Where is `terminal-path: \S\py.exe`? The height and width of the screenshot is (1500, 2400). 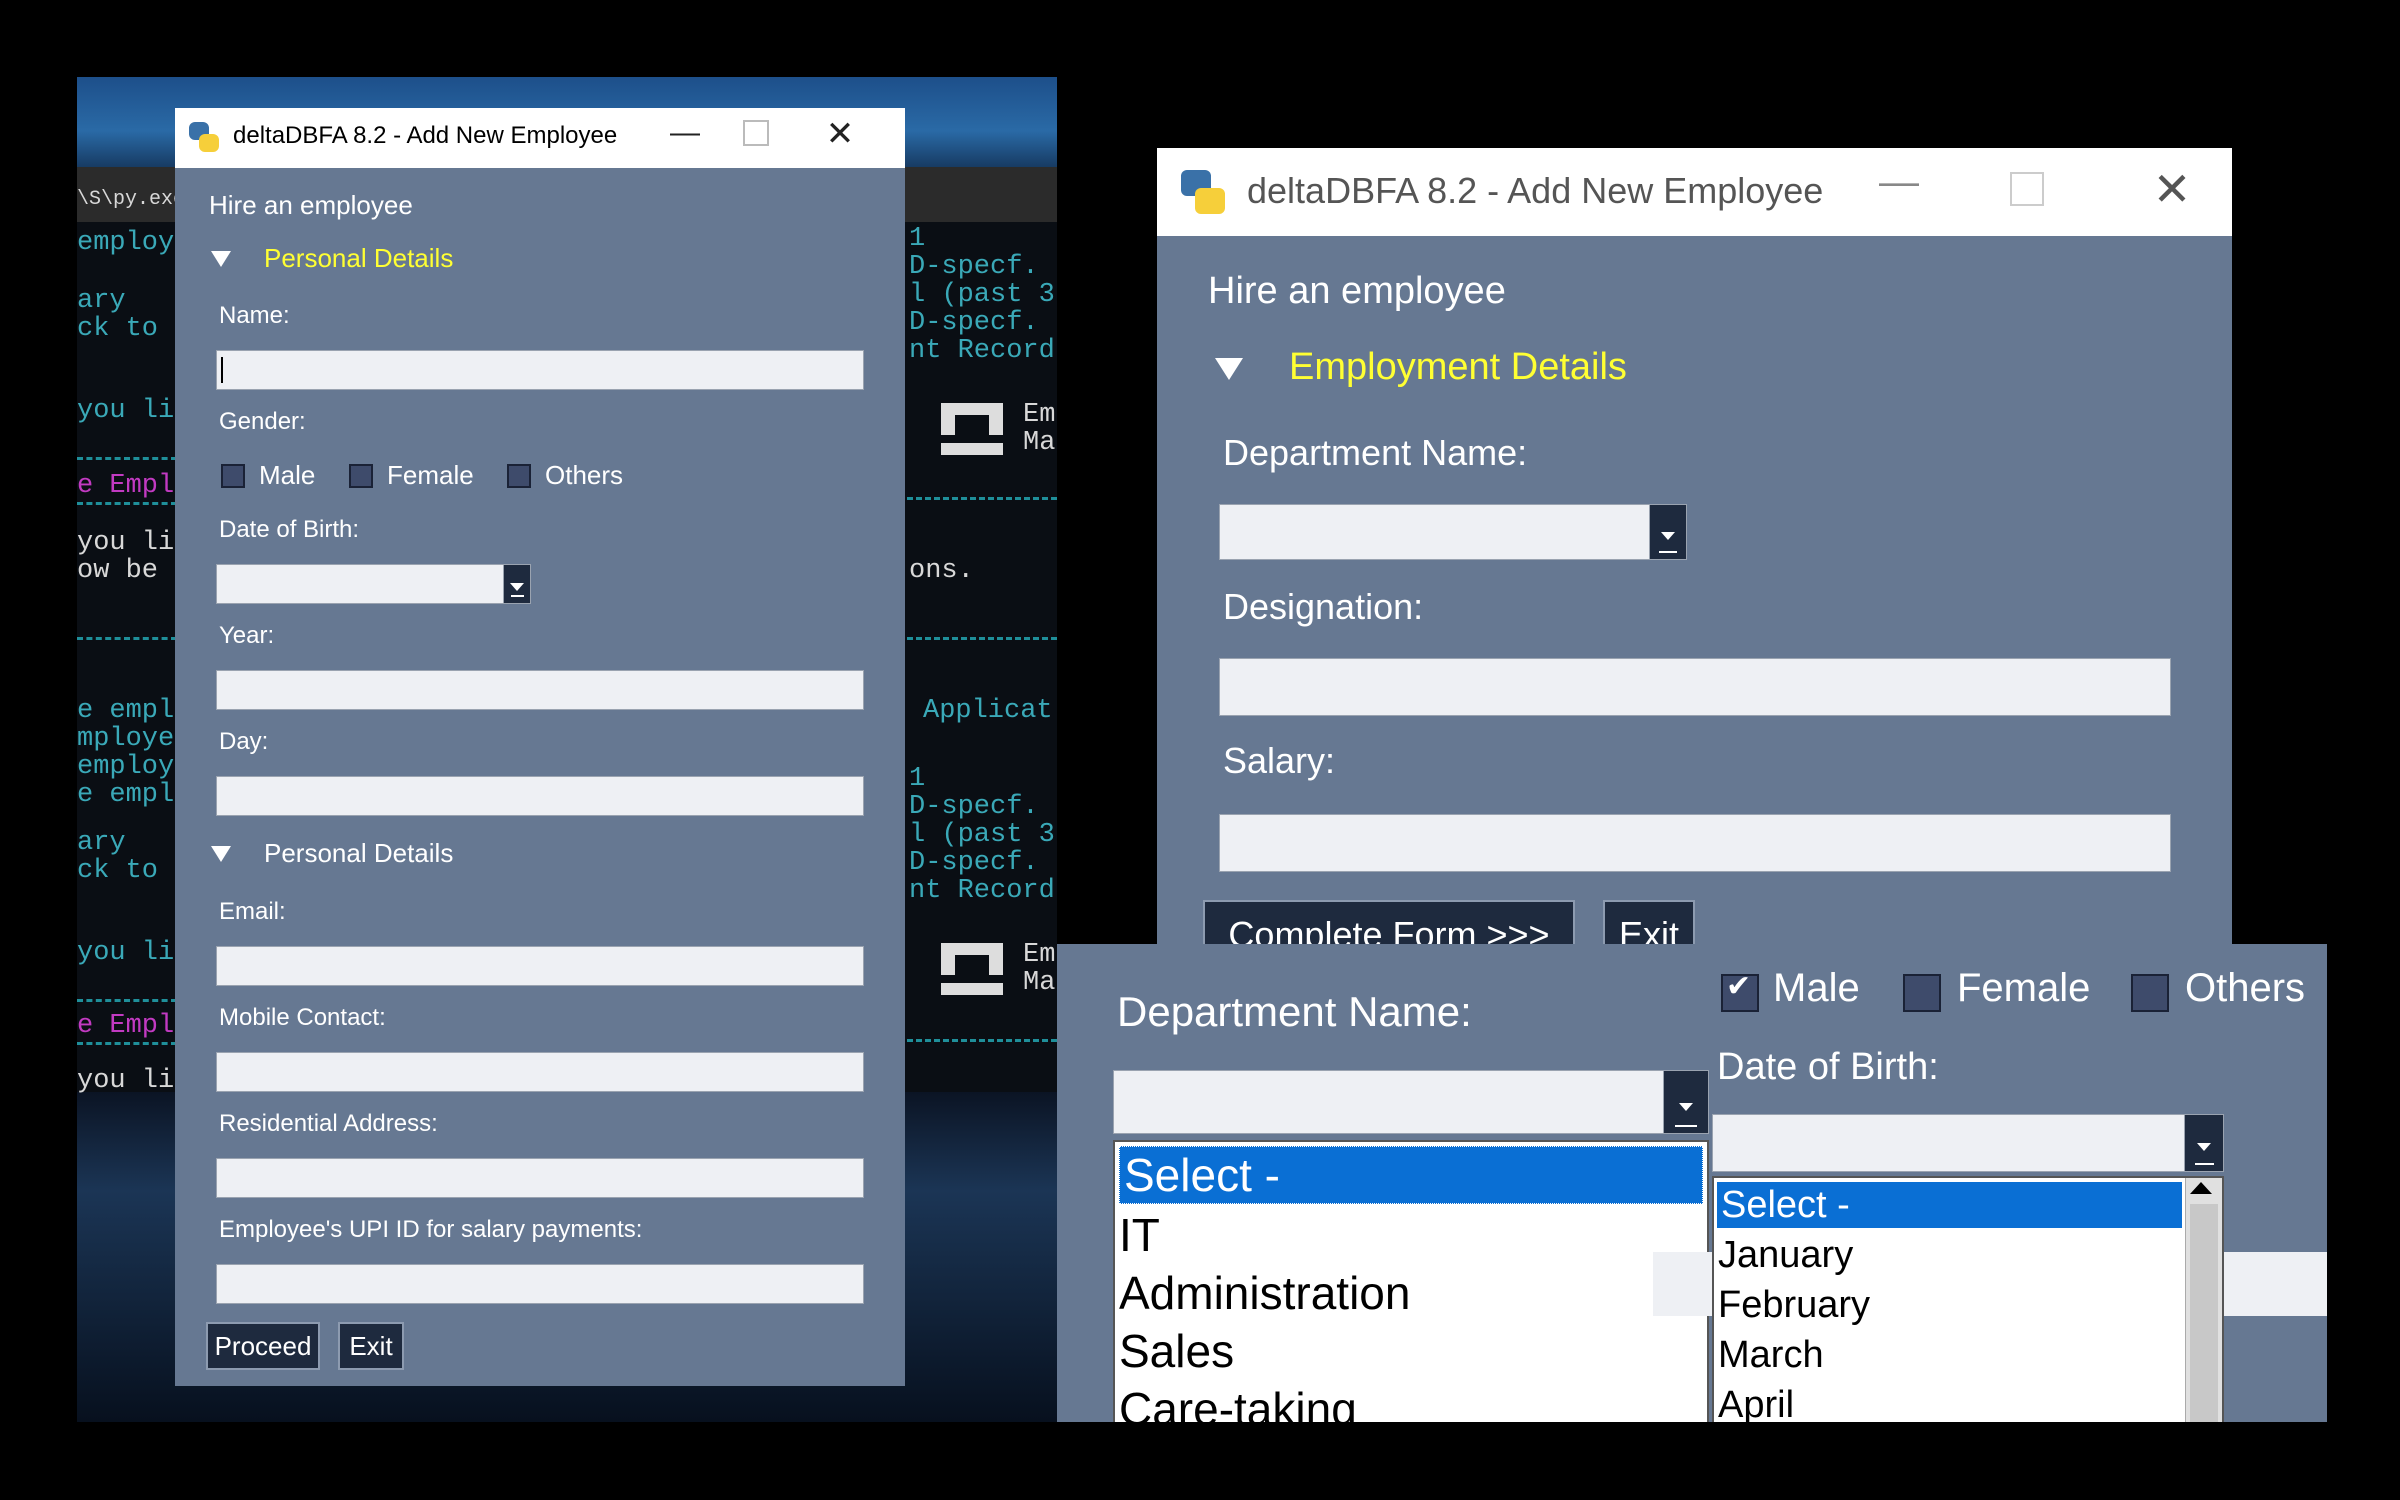
terminal-path: \S\py.exe is located at coordinates (131, 199).